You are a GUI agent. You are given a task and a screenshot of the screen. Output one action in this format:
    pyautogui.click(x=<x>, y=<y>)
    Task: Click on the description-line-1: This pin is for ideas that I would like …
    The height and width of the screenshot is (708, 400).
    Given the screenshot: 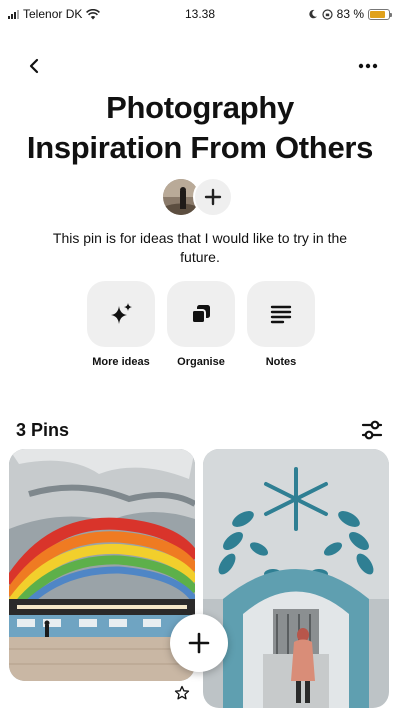 What is the action you would take?
    pyautogui.click(x=200, y=238)
    